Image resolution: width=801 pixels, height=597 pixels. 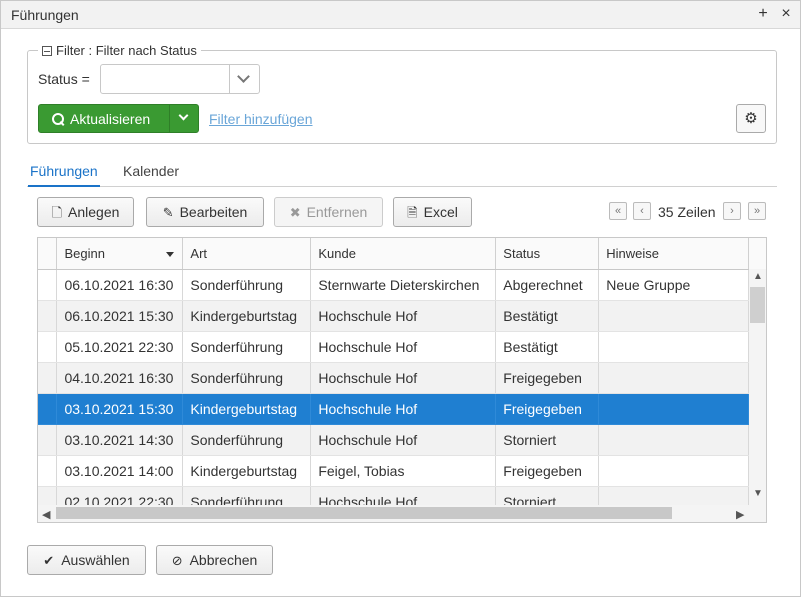 I want to click on edit-button: ✎ Bearbeiten, so click(x=205, y=212).